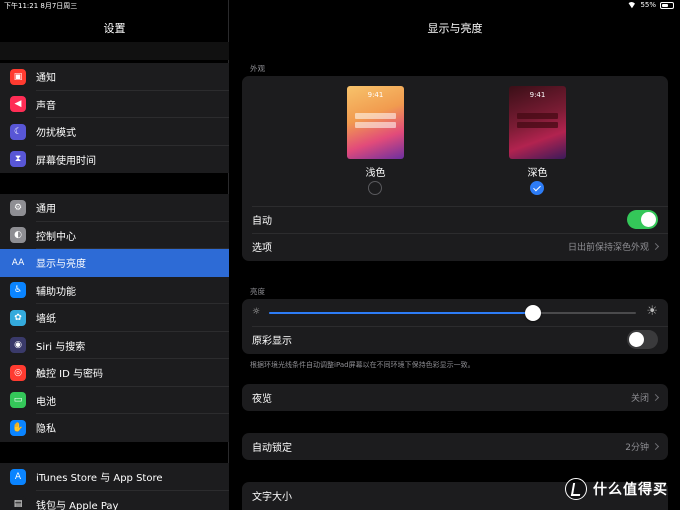 The image size is (680, 510). I want to click on auto-toggle, so click(642, 219).